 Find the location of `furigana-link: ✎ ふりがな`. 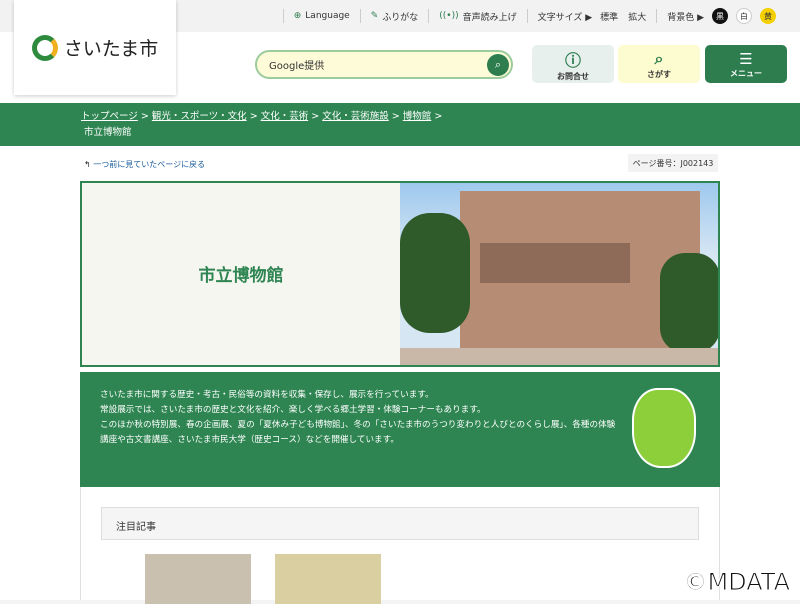

furigana-link: ✎ ふりがな is located at coordinates (394, 16).